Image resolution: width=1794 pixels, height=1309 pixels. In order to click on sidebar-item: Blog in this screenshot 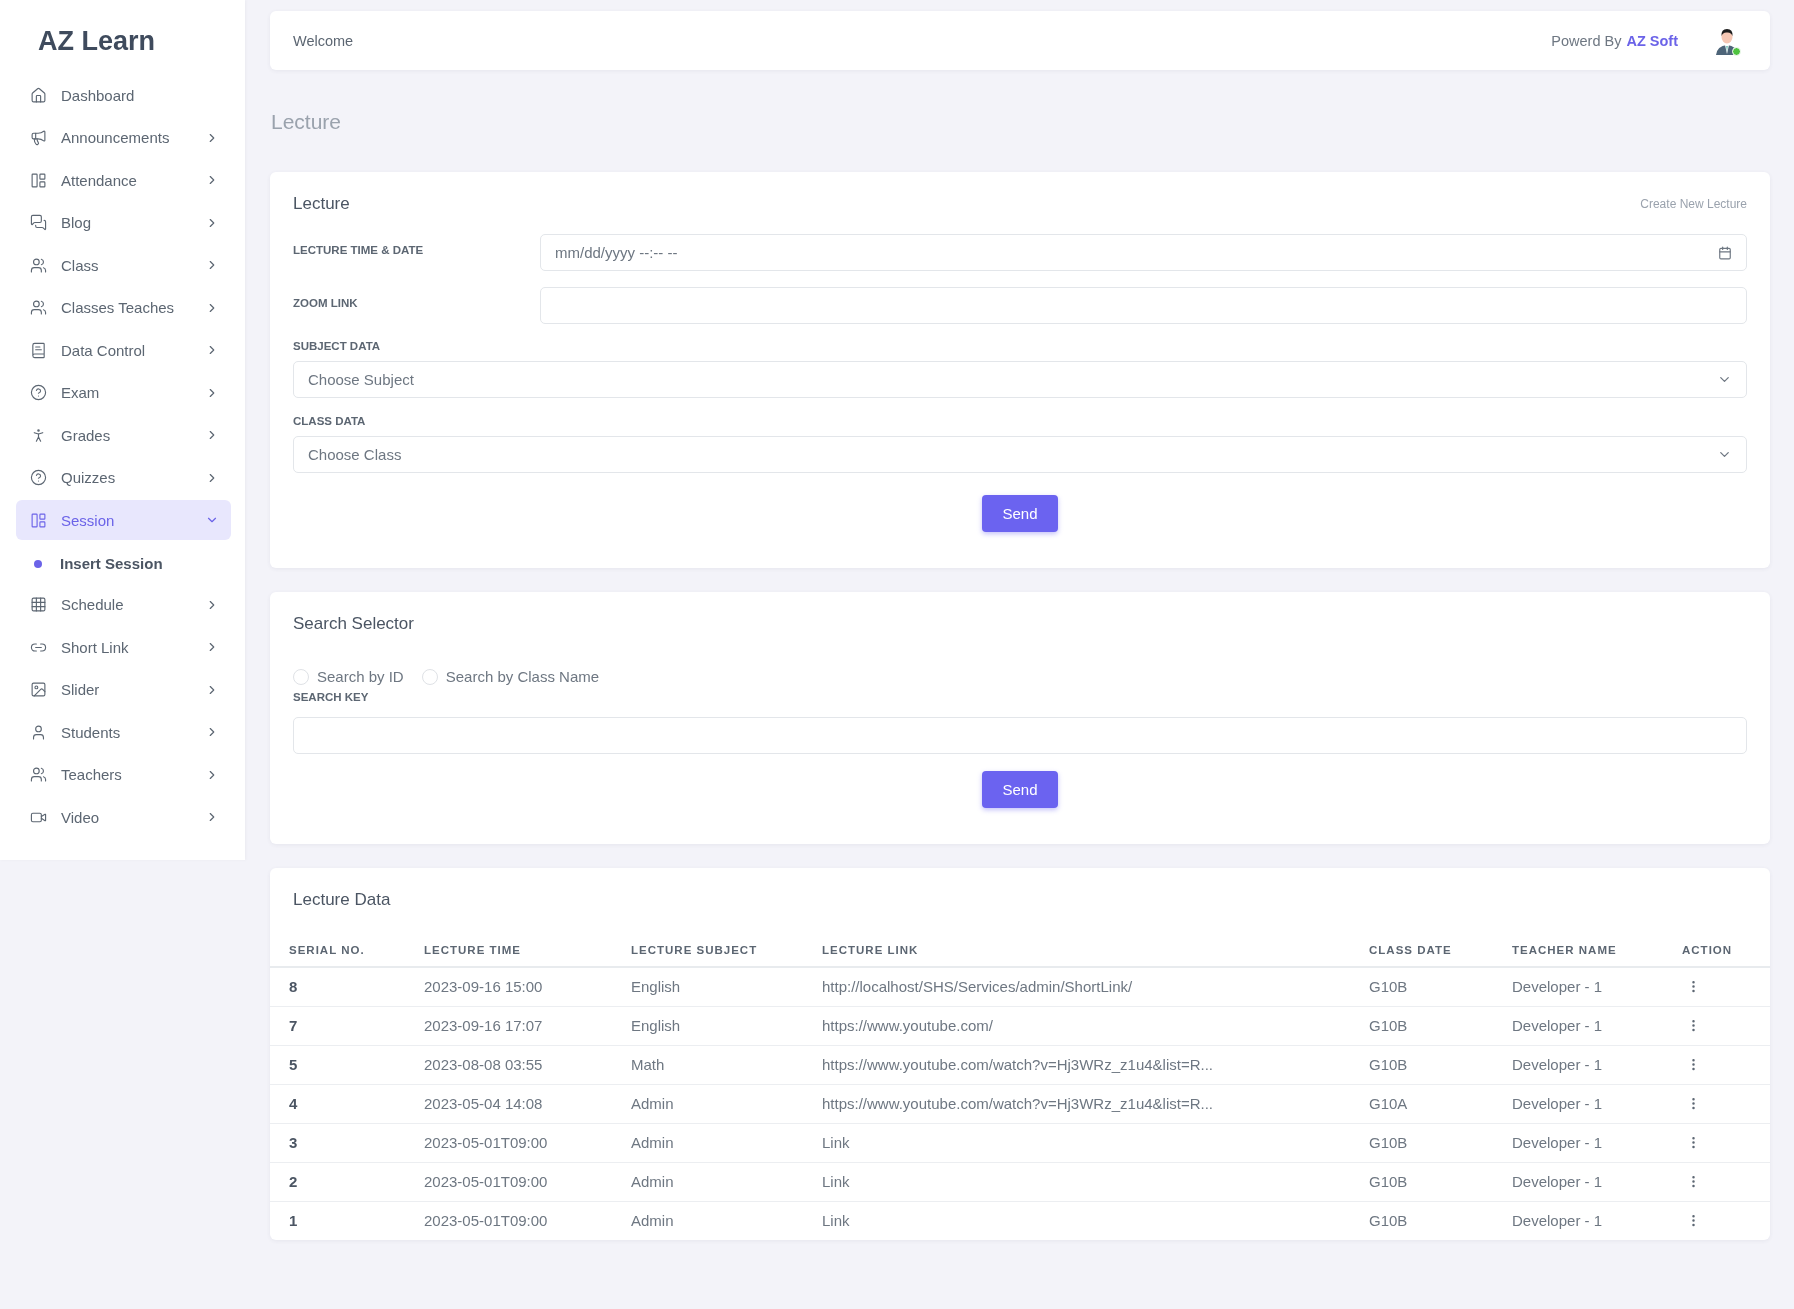, I will do `click(123, 222)`.